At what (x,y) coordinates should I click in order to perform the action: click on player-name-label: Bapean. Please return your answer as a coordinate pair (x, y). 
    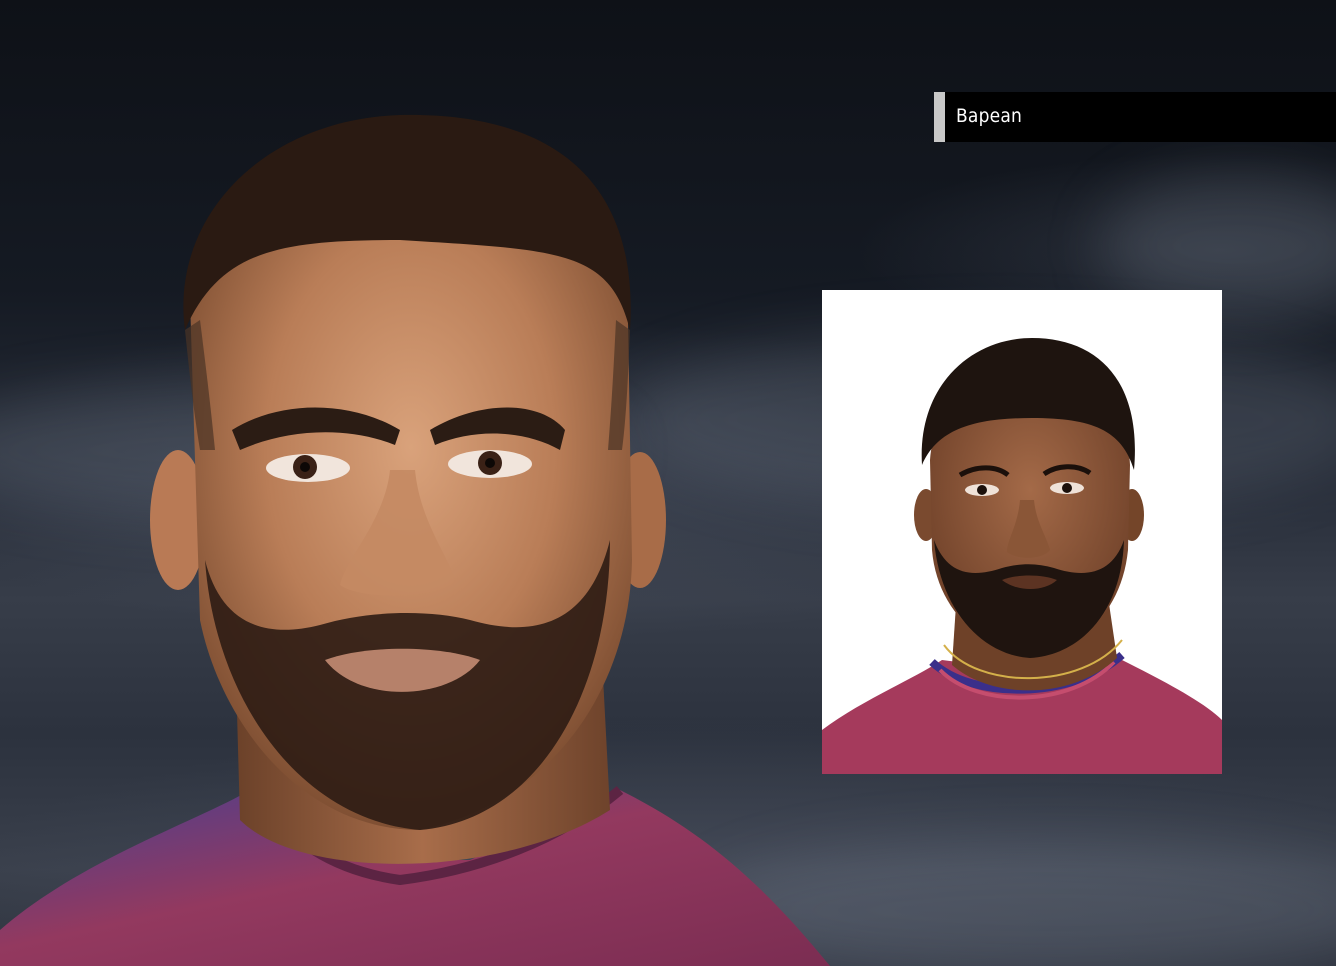
    Looking at the image, I should click on (989, 116).